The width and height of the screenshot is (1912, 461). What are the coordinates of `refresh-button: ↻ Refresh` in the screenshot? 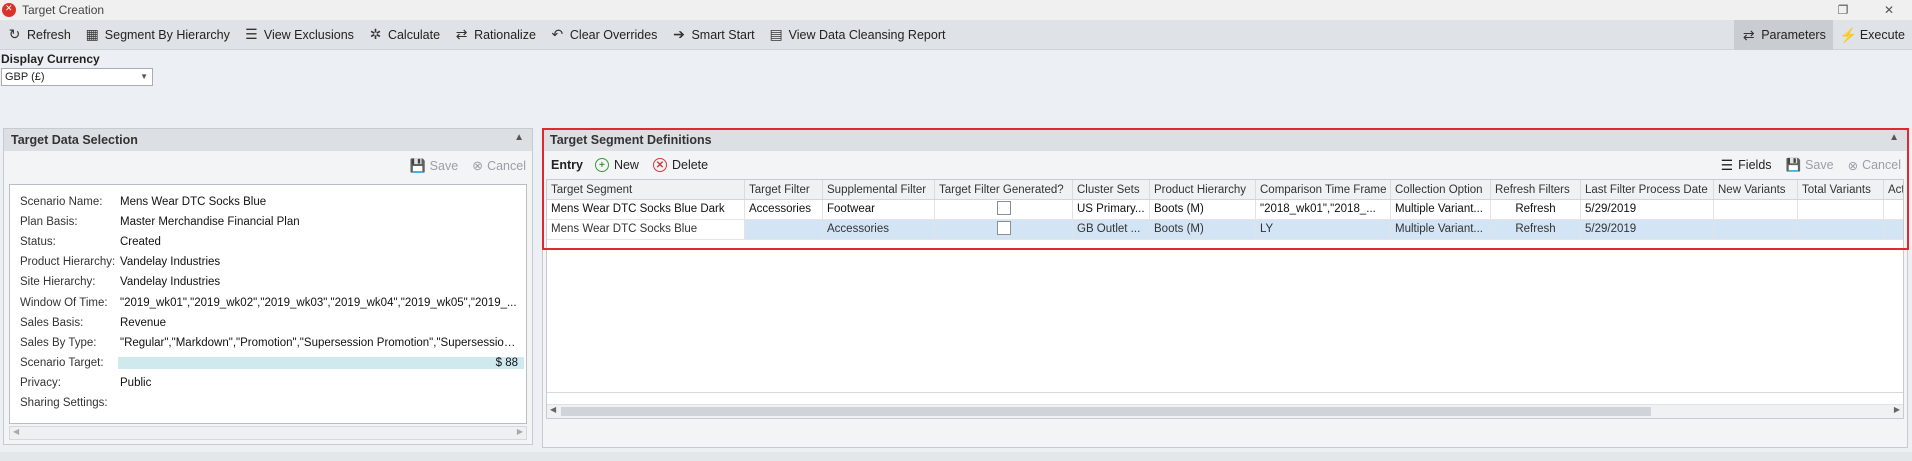 It's located at (39, 35).